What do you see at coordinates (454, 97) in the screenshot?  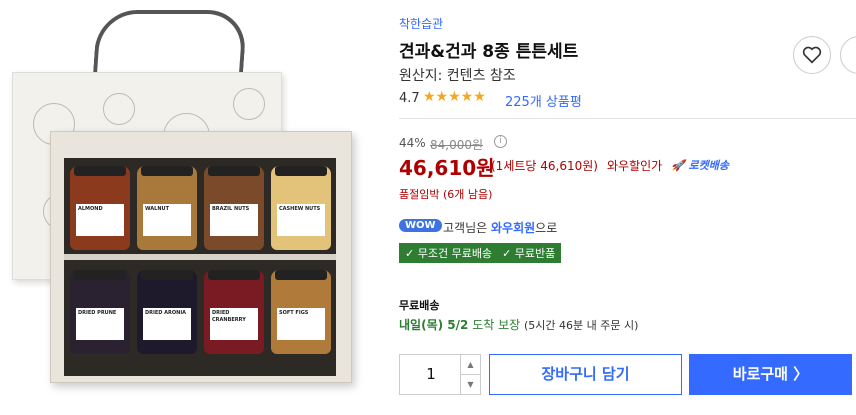 I see `star-rating-icon: ★★★★★` at bounding box center [454, 97].